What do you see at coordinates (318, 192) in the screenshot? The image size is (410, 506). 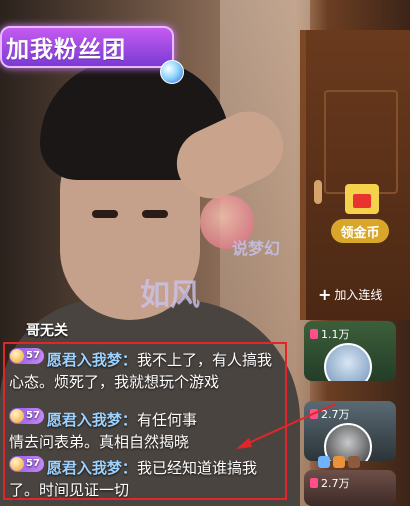 I see `door-handle` at bounding box center [318, 192].